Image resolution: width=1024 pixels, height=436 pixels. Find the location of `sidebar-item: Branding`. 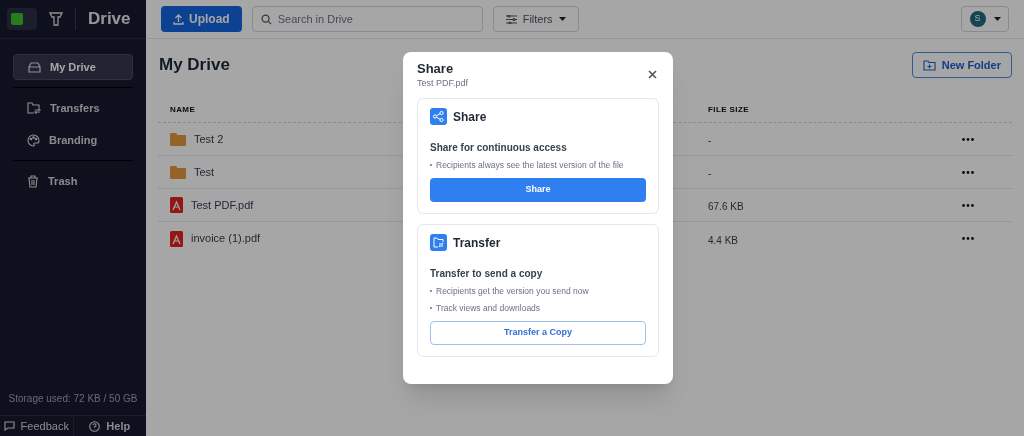

sidebar-item: Branding is located at coordinates (73, 140).